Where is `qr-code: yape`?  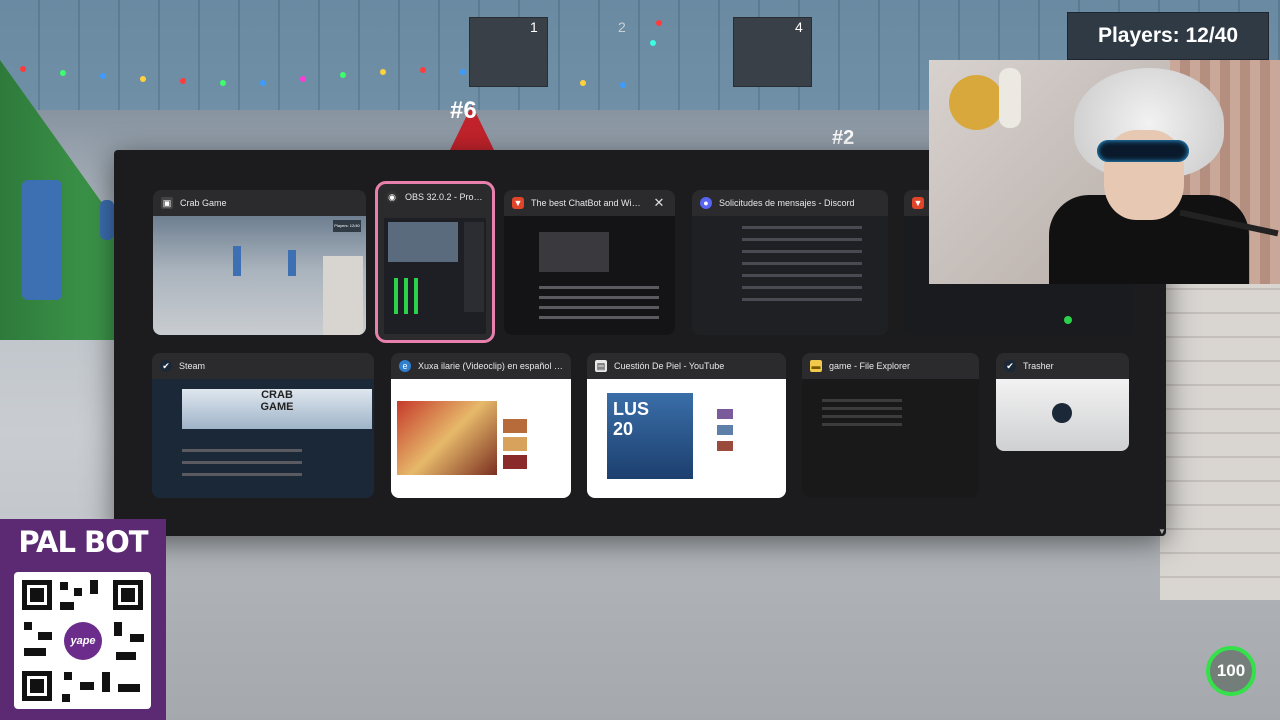 qr-code: yape is located at coordinates (82, 640).